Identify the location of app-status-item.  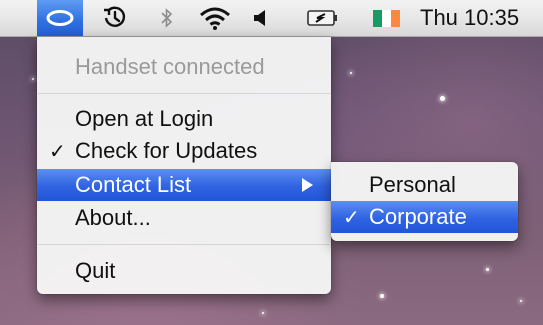
(60, 18).